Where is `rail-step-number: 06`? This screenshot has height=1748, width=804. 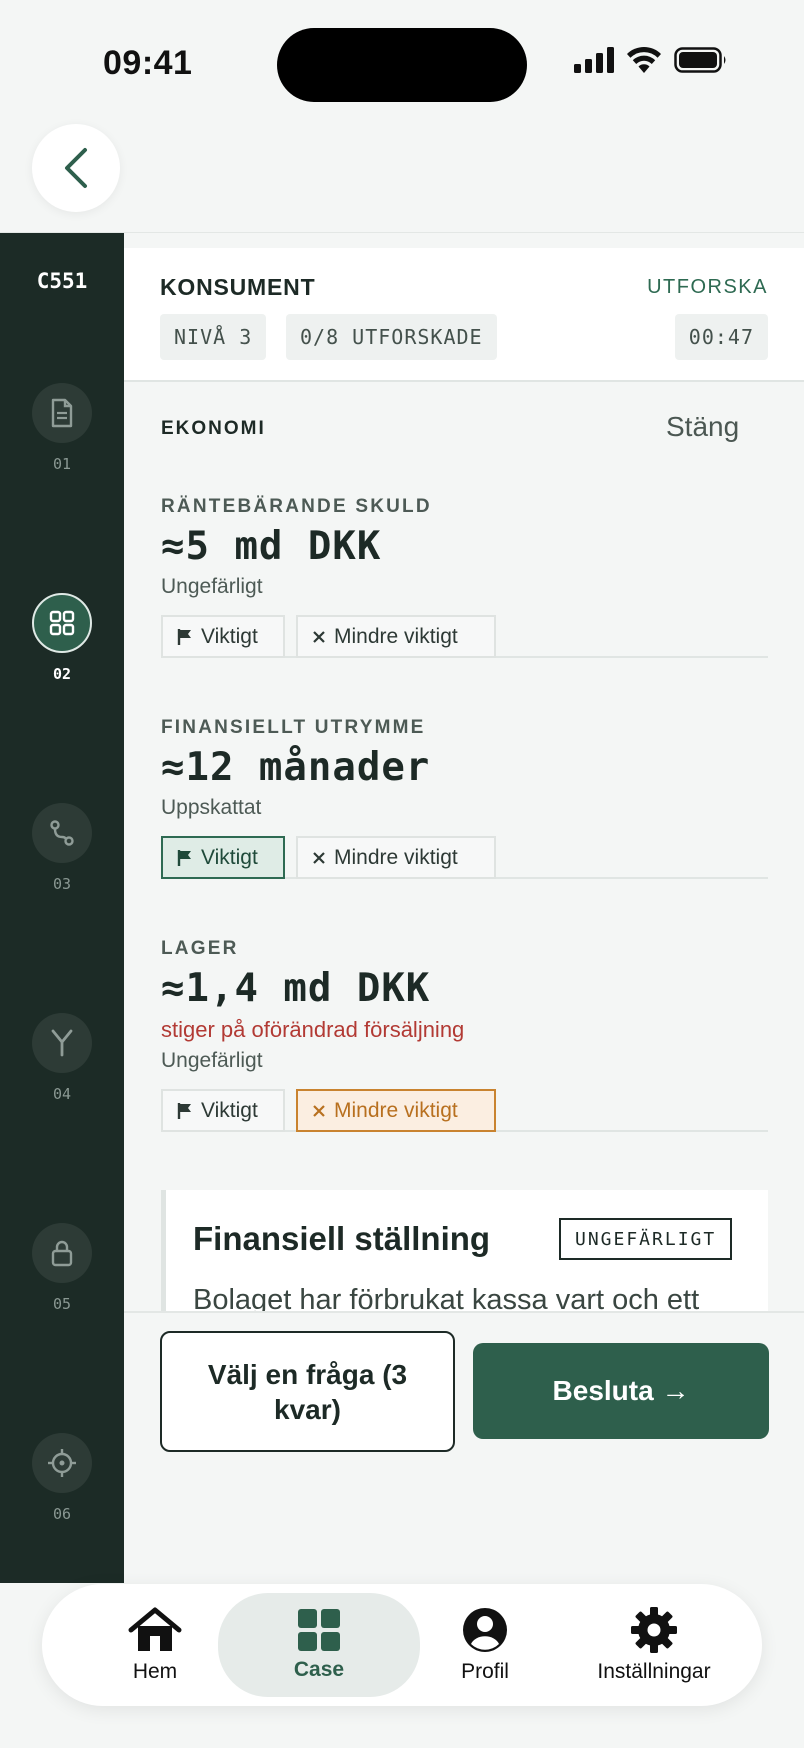 rail-step-number: 06 is located at coordinates (62, 1514).